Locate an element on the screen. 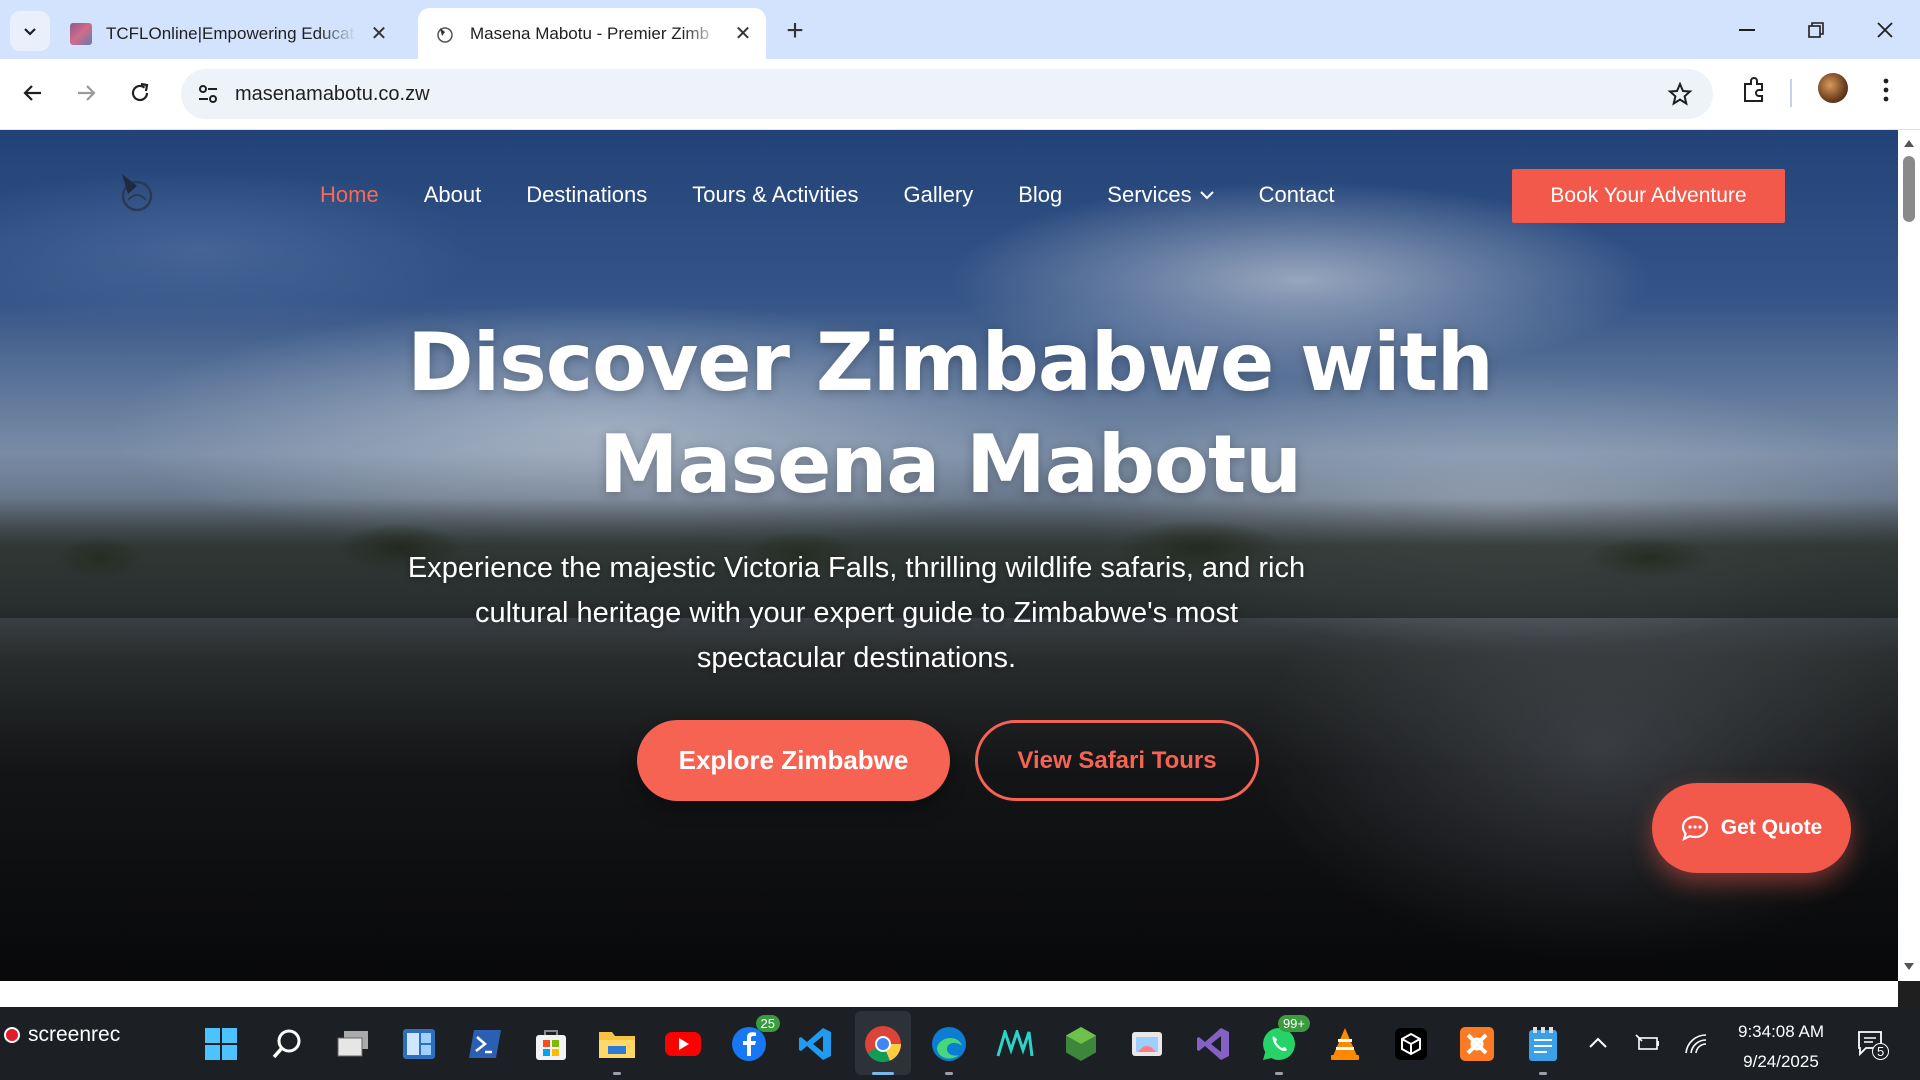 Image resolution: width=1920 pixels, height=1080 pixels. search-icon is located at coordinates (287, 1044).